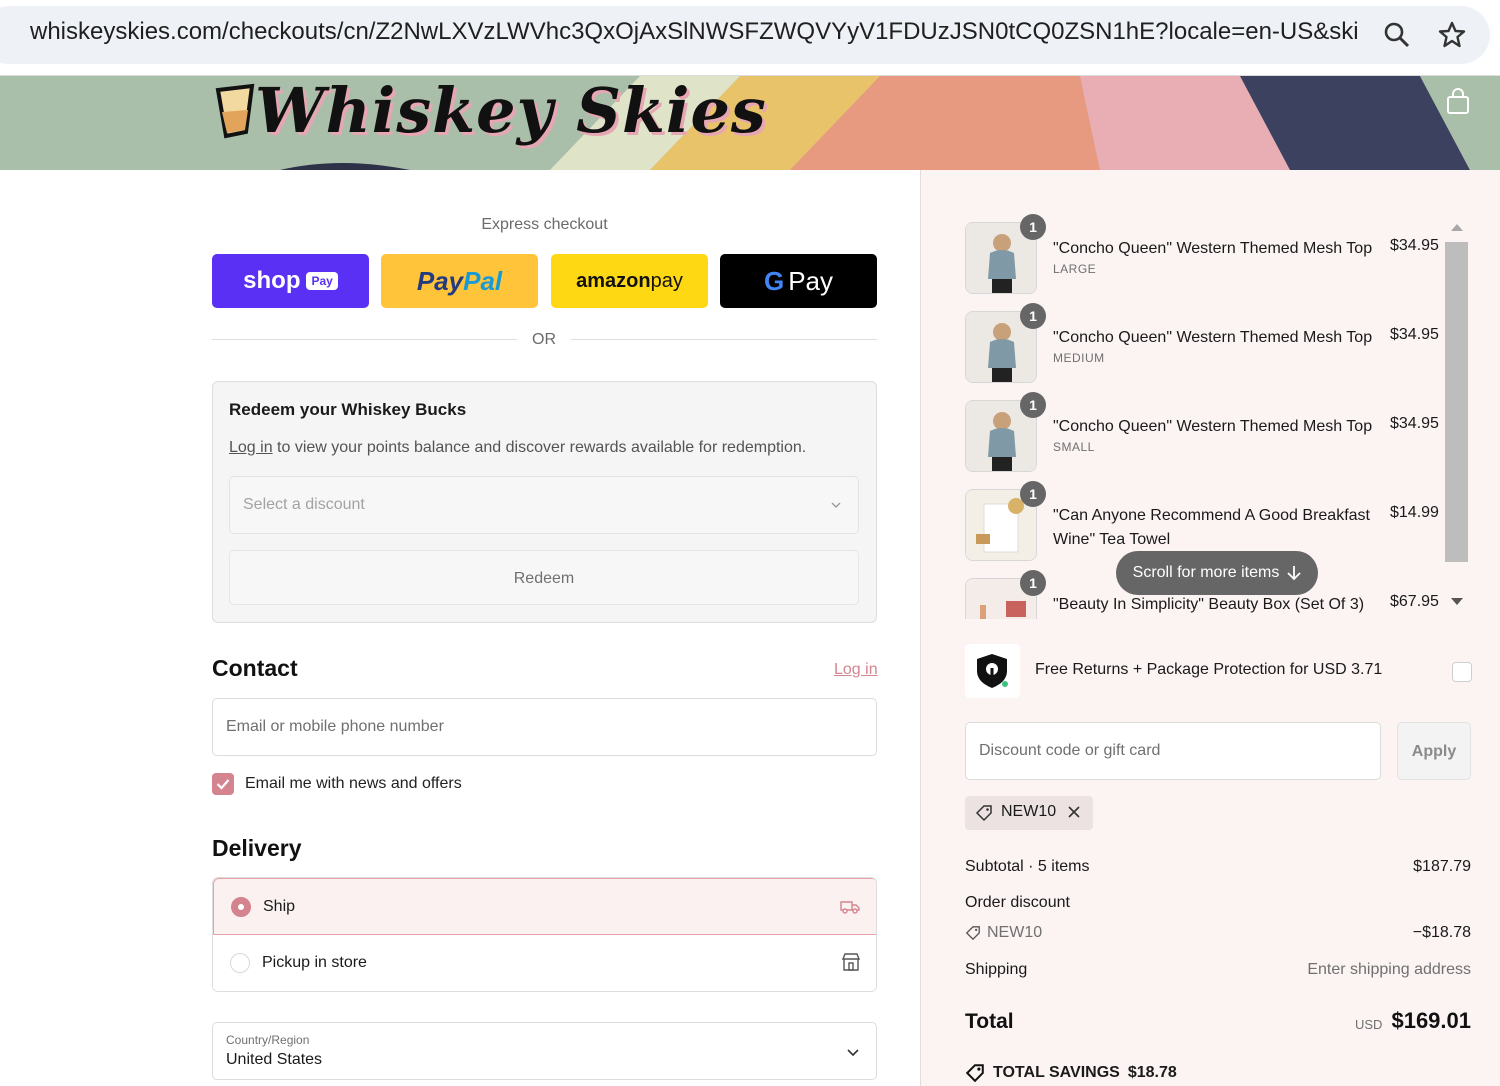  Describe the element at coordinates (440, 280) in the screenshot. I see `paypal-label-pay: Pay` at that location.